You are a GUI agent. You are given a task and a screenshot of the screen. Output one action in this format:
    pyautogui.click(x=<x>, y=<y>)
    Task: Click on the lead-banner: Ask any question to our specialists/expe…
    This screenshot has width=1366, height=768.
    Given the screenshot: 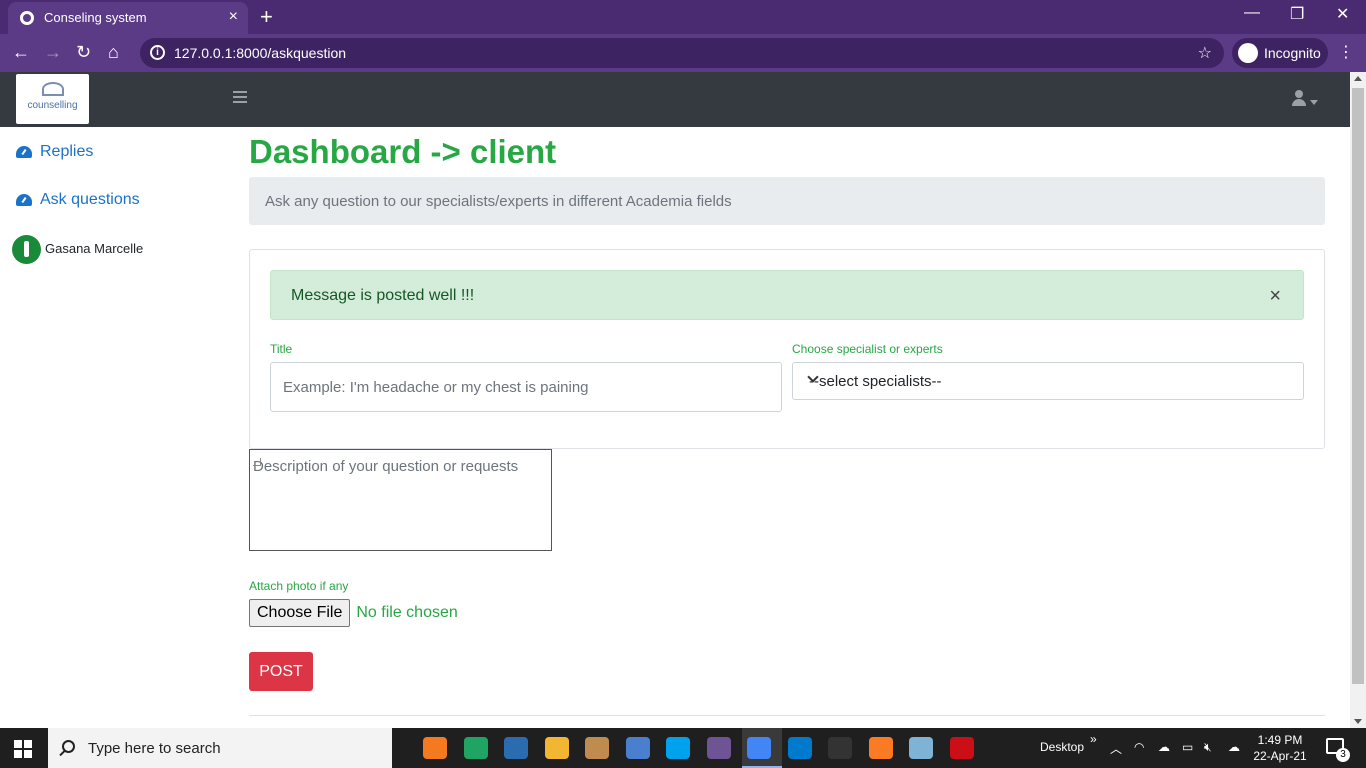 What is the action you would take?
    pyautogui.click(x=787, y=201)
    